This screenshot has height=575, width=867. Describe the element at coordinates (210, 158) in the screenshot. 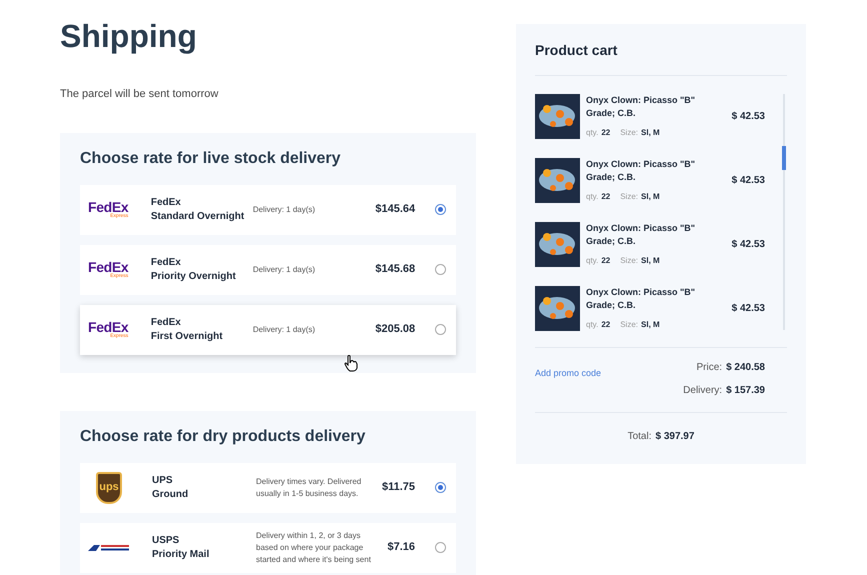

I see `panel-heading: Choose rate for live stock delivery` at that location.